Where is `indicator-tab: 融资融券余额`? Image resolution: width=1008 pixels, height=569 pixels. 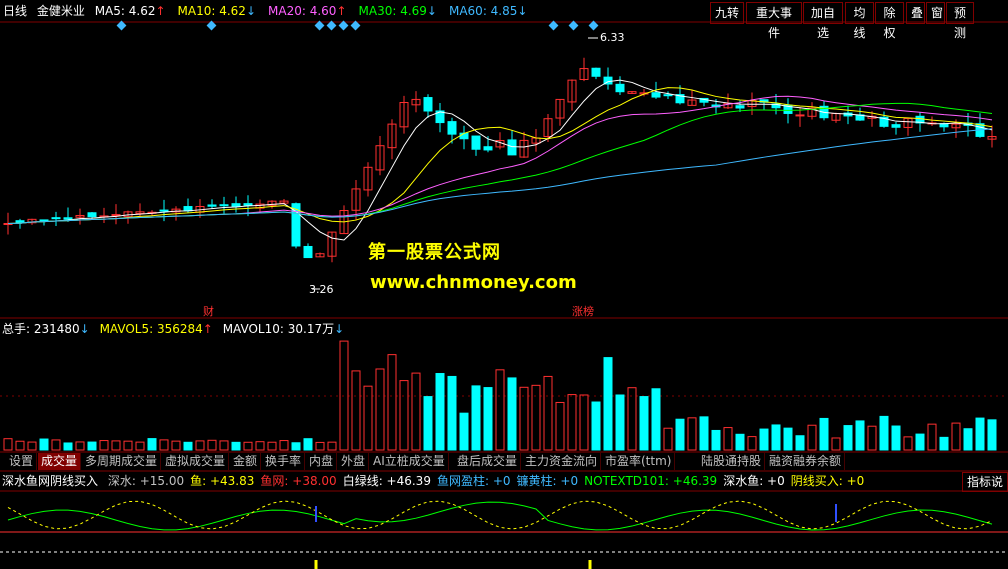 indicator-tab: 融资融券余额 is located at coordinates (806, 461).